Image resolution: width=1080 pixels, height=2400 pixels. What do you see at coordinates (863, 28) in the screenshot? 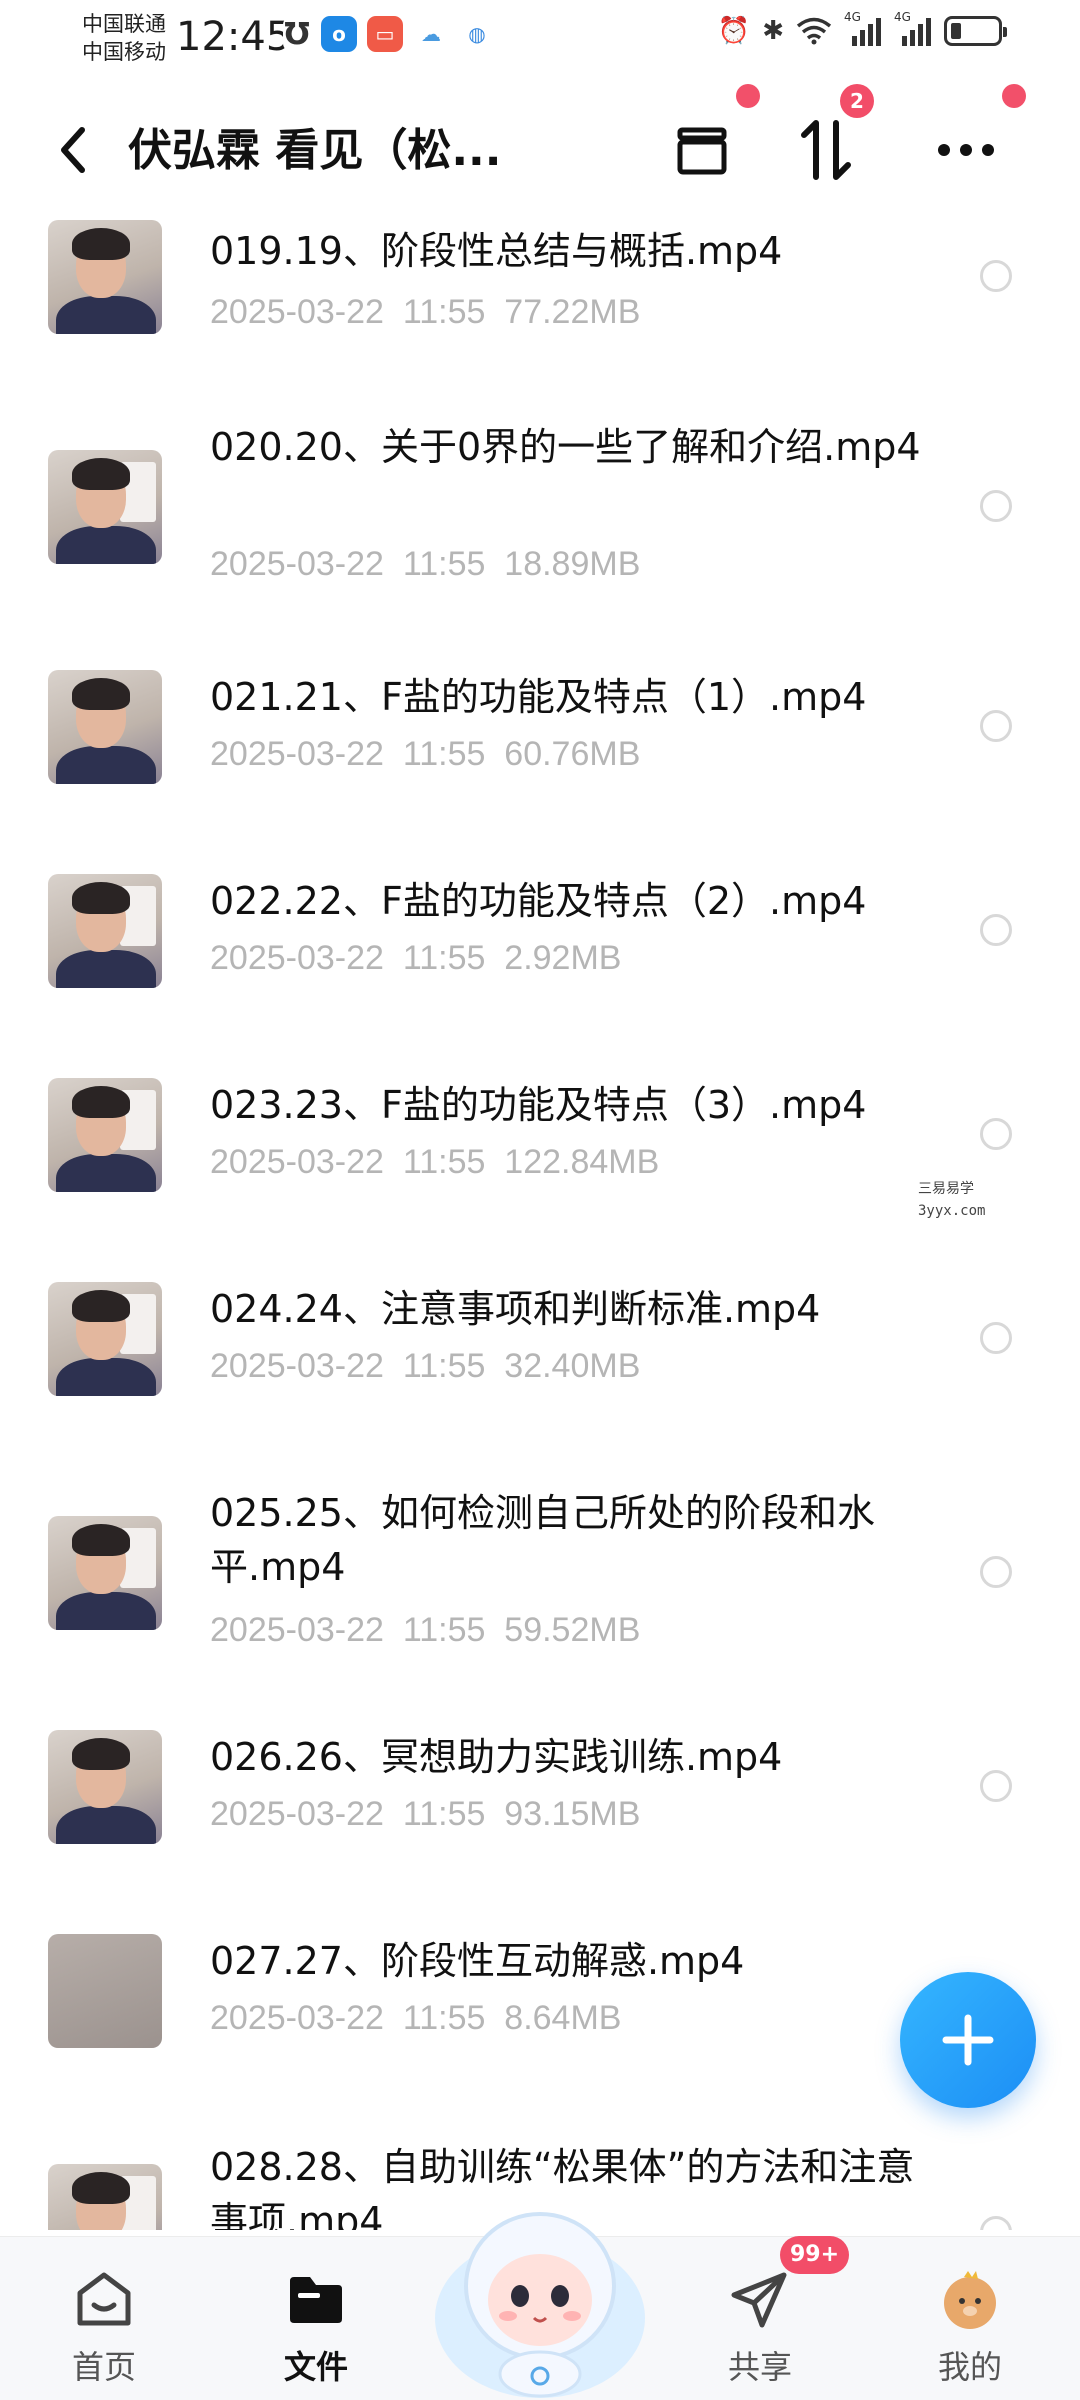
I see `signal-1-icon: 4G` at bounding box center [863, 28].